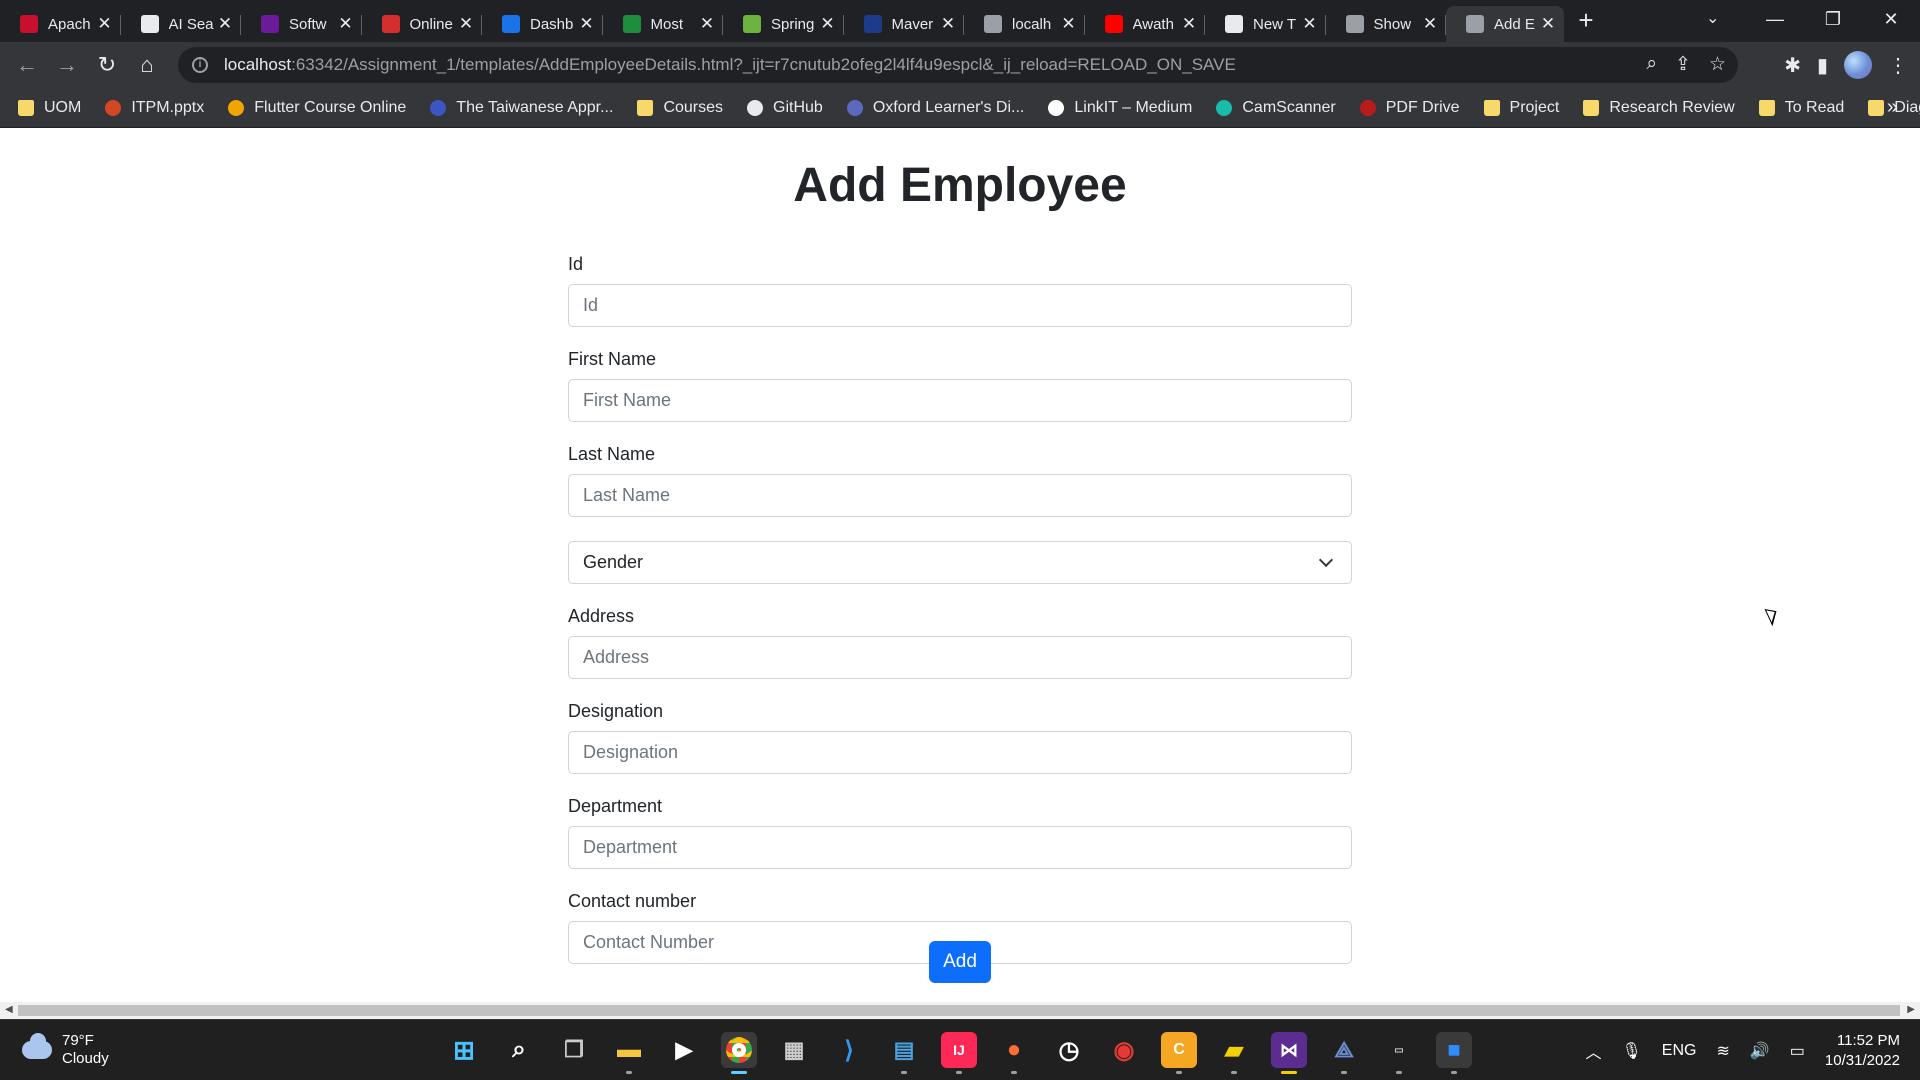 Image resolution: width=1920 pixels, height=1080 pixels. I want to click on tab-search-chevron-icon: ⌄, so click(1712, 18).